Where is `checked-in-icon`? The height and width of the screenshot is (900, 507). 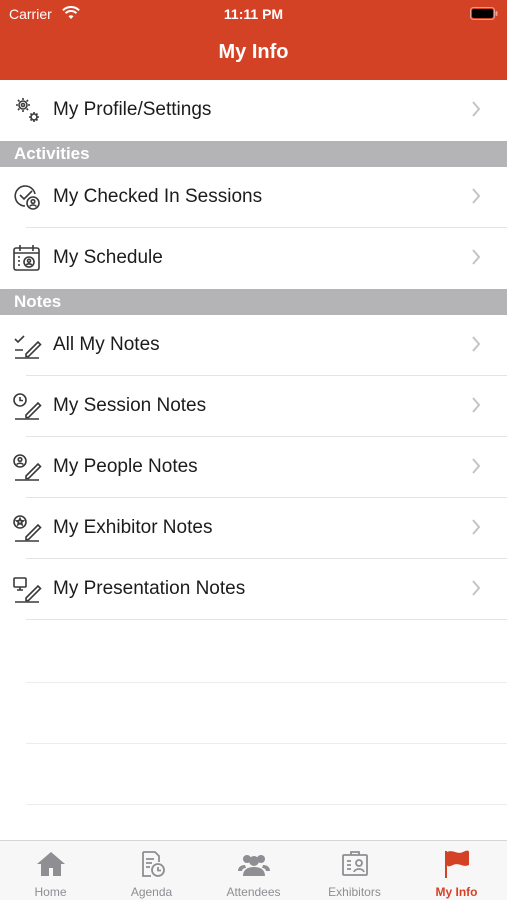 checked-in-icon is located at coordinates (27, 197).